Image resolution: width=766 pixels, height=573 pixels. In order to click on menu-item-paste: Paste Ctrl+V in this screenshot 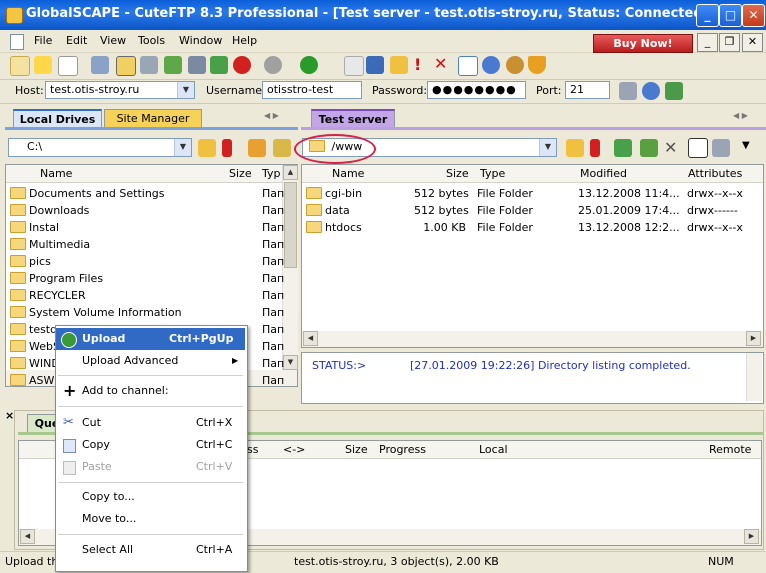, I will do `click(150, 467)`.